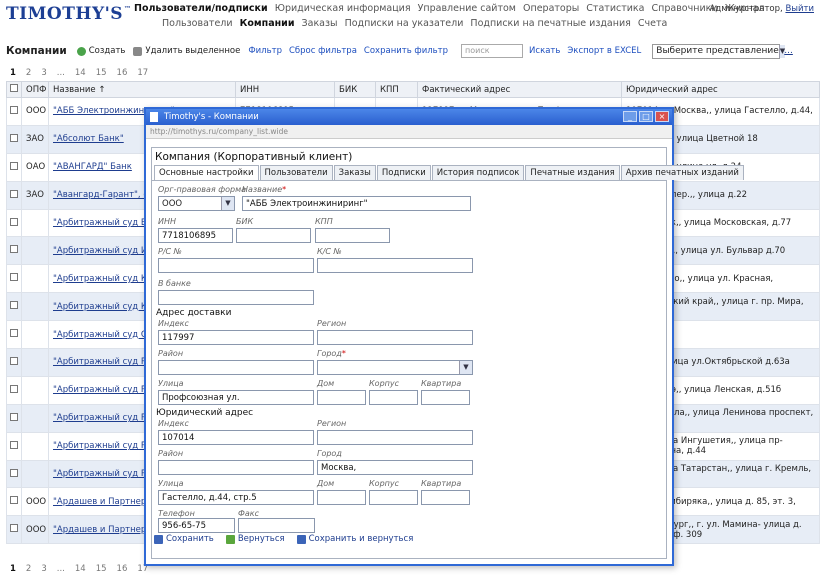 The width and height of the screenshot is (820, 581). What do you see at coordinates (296, 172) in the screenshot?
I see `tab-users: Пользователи` at bounding box center [296, 172].